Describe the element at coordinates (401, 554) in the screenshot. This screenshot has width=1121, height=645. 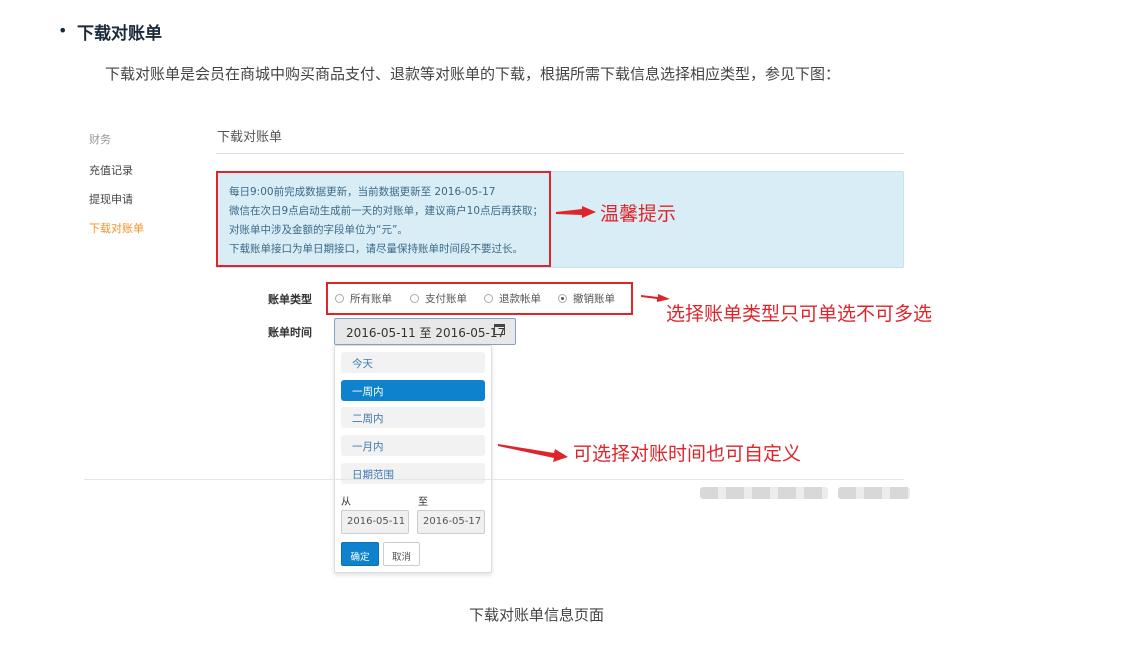
I see `cancel-button: 取消` at that location.